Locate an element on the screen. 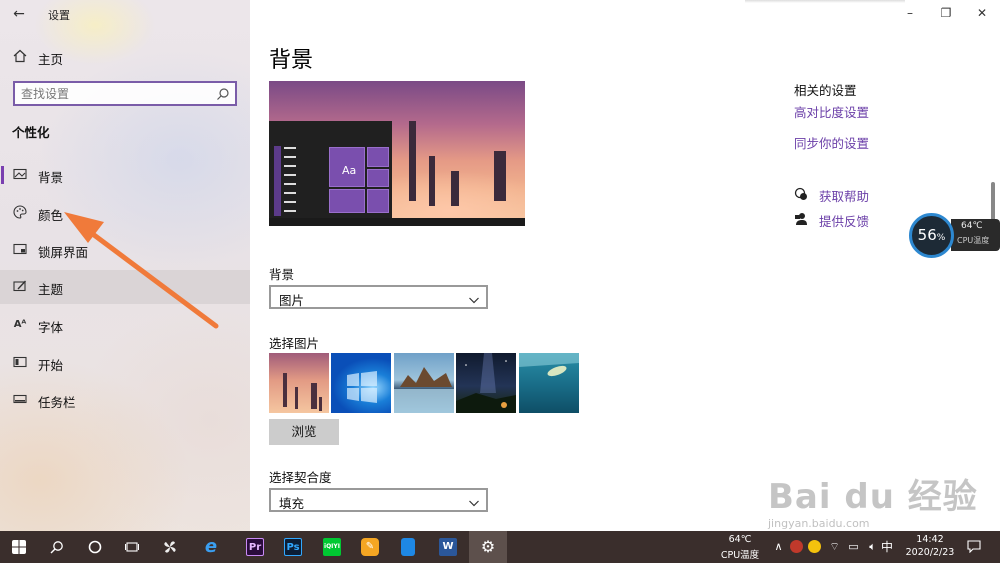  phone-icon is located at coordinates (408, 547).